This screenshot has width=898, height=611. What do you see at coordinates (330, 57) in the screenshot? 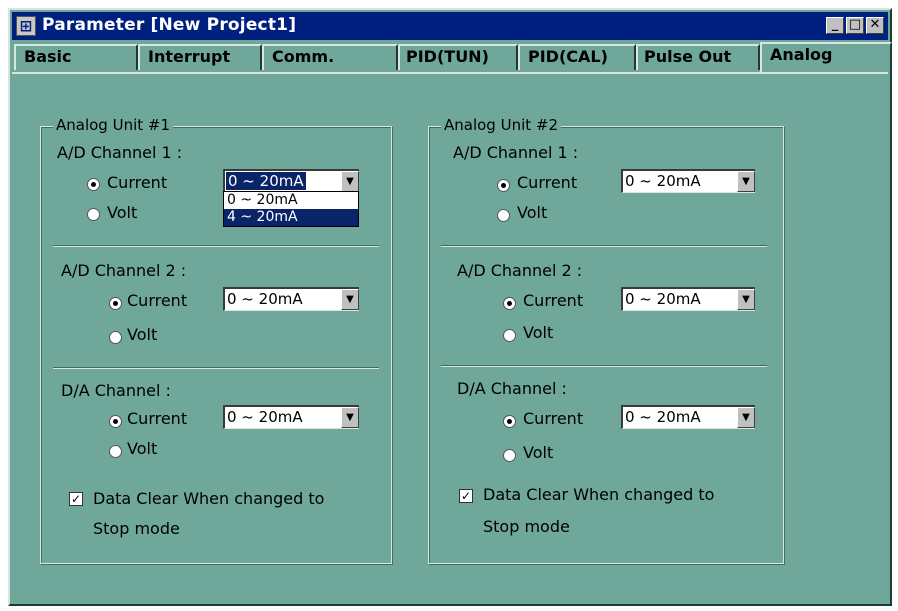
I see `tab-comm: Comm.` at bounding box center [330, 57].